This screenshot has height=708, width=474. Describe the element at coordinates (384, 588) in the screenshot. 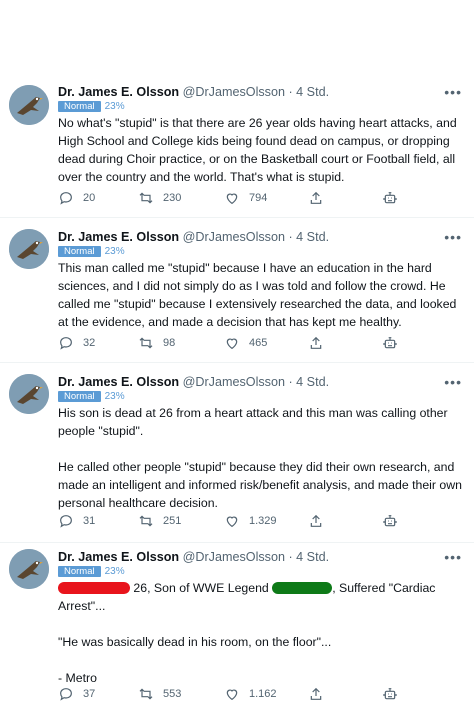

I see `tweet-text-fragment: , Suffered "Cardiac` at that location.